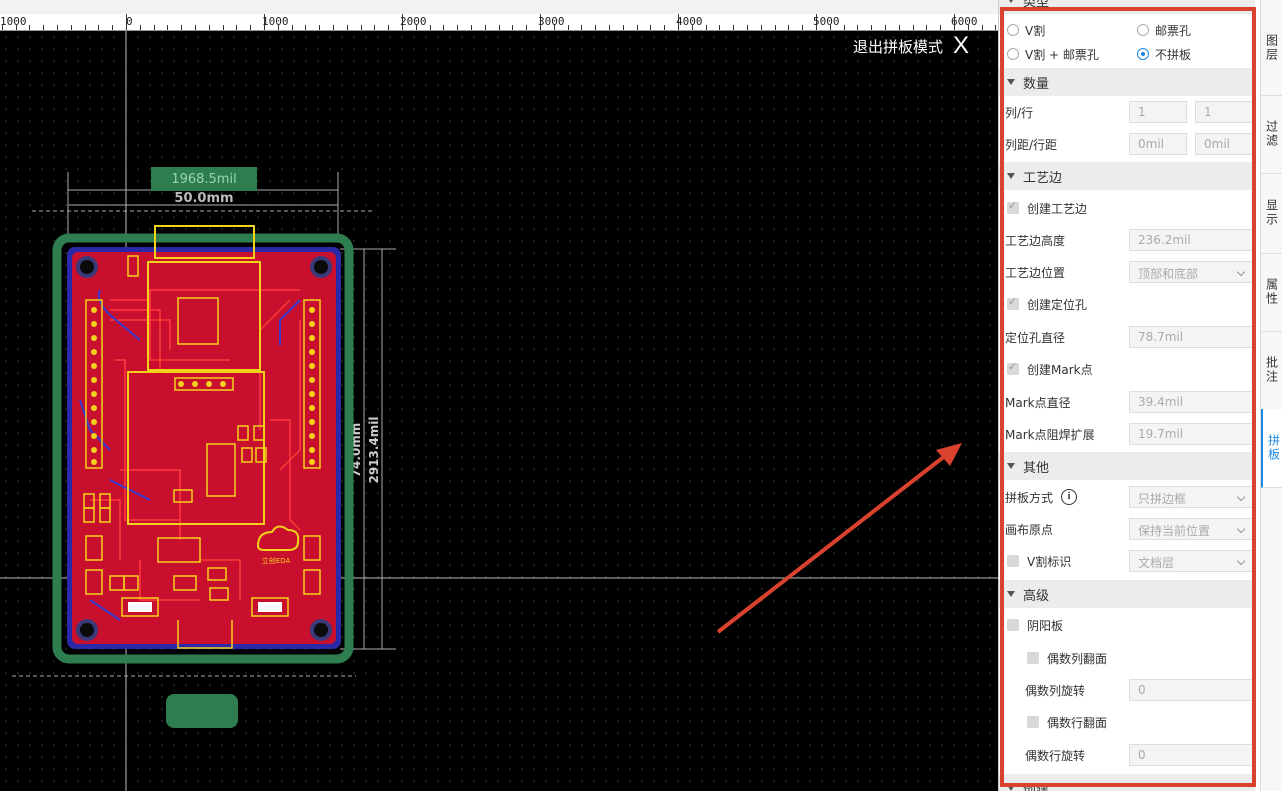 The width and height of the screenshot is (1282, 791). Describe the element at coordinates (1127, 594) in the screenshot. I see `section-advanced: 高级` at that location.